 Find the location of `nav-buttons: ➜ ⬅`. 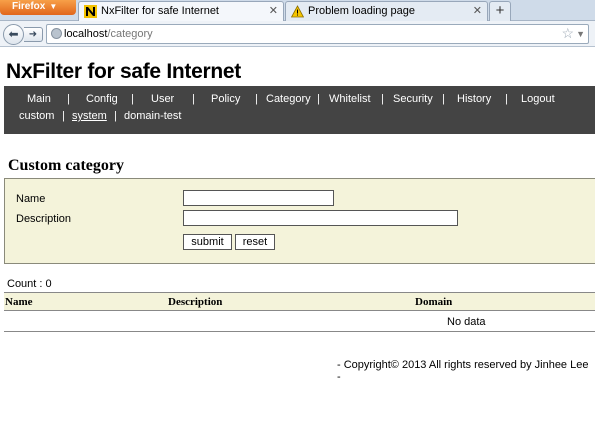

nav-buttons: ➜ ⬅ is located at coordinates (23, 34).